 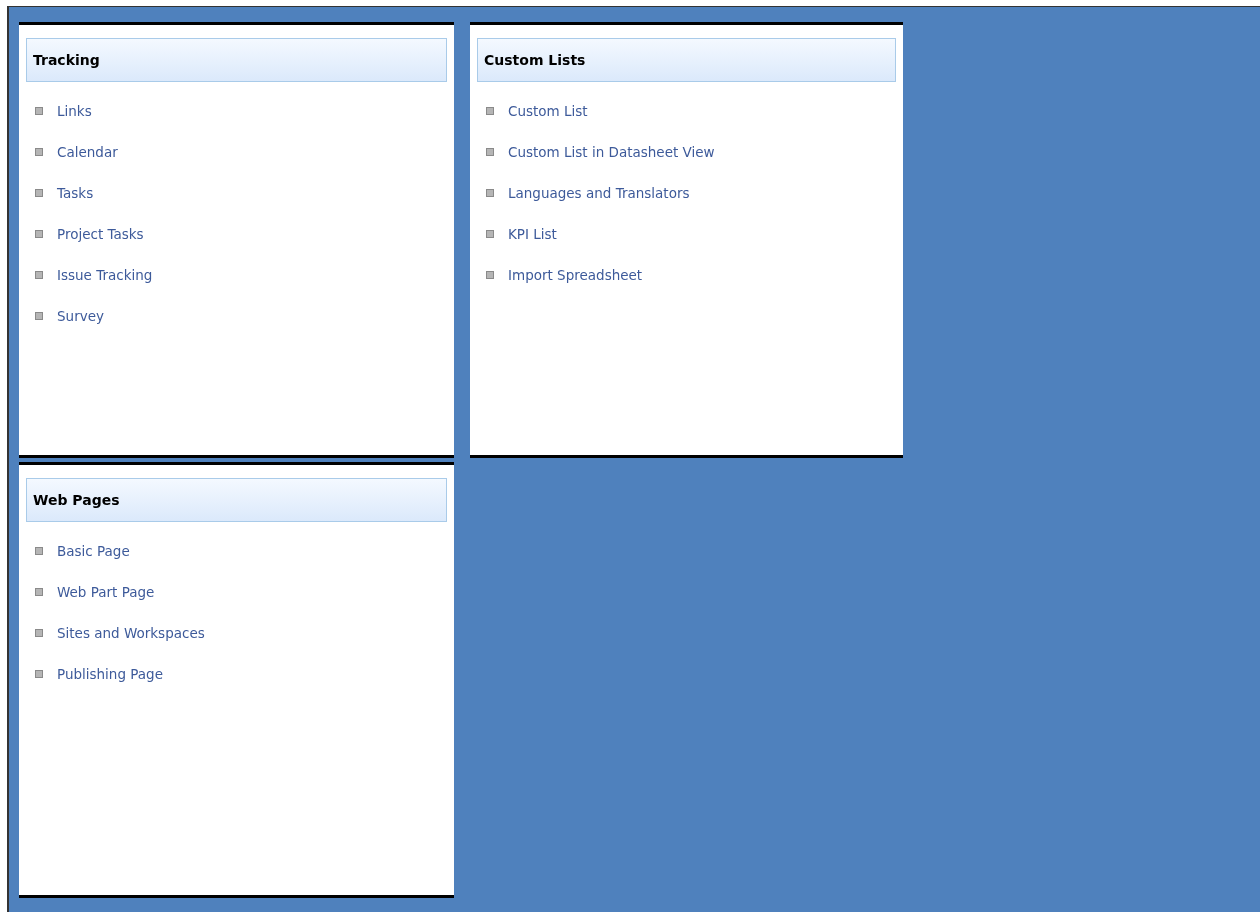 I want to click on item-link: Custom List, so click(x=548, y=110).